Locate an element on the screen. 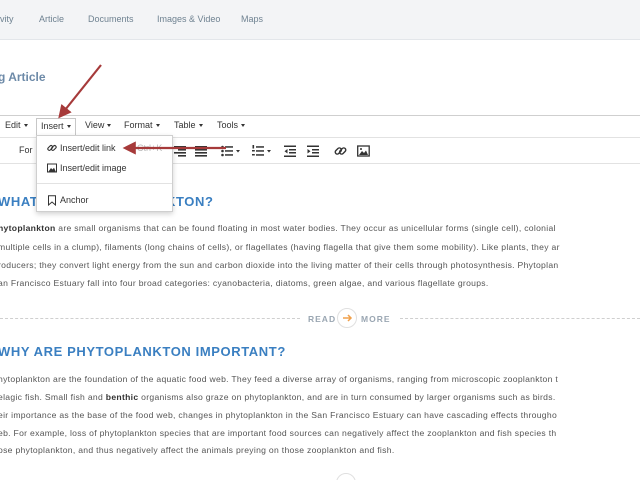 Image resolution: width=640 pixels, height=480 pixels. paragraph-text: elagic fish. Small fish and is located at coordinates (53, 397).